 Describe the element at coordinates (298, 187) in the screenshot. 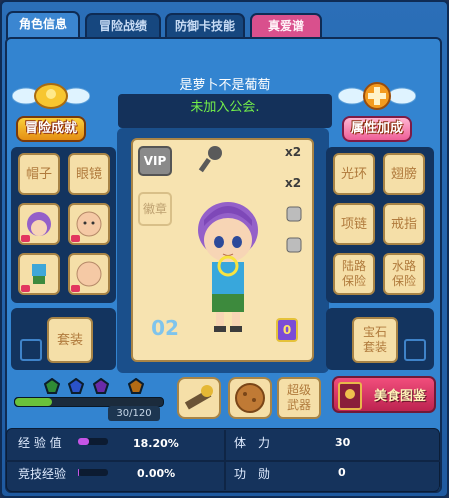

I see `double-gold-icon: x2` at that location.